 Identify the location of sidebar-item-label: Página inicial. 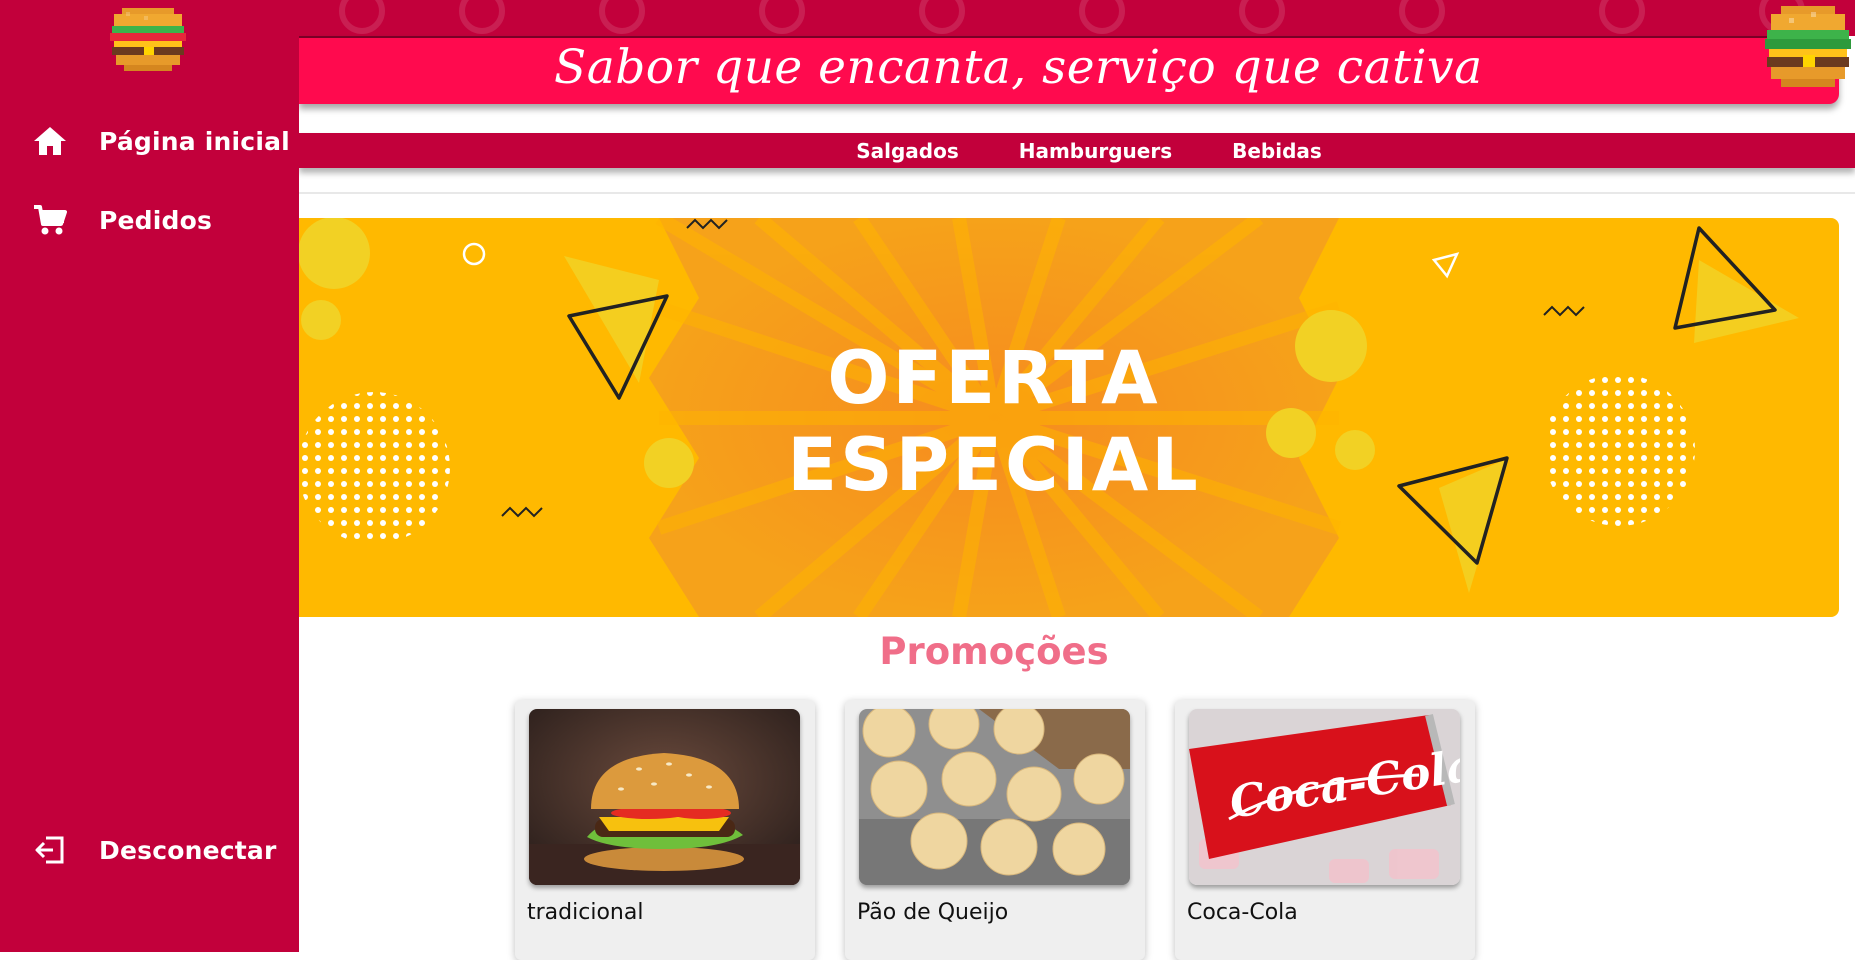
(194, 141).